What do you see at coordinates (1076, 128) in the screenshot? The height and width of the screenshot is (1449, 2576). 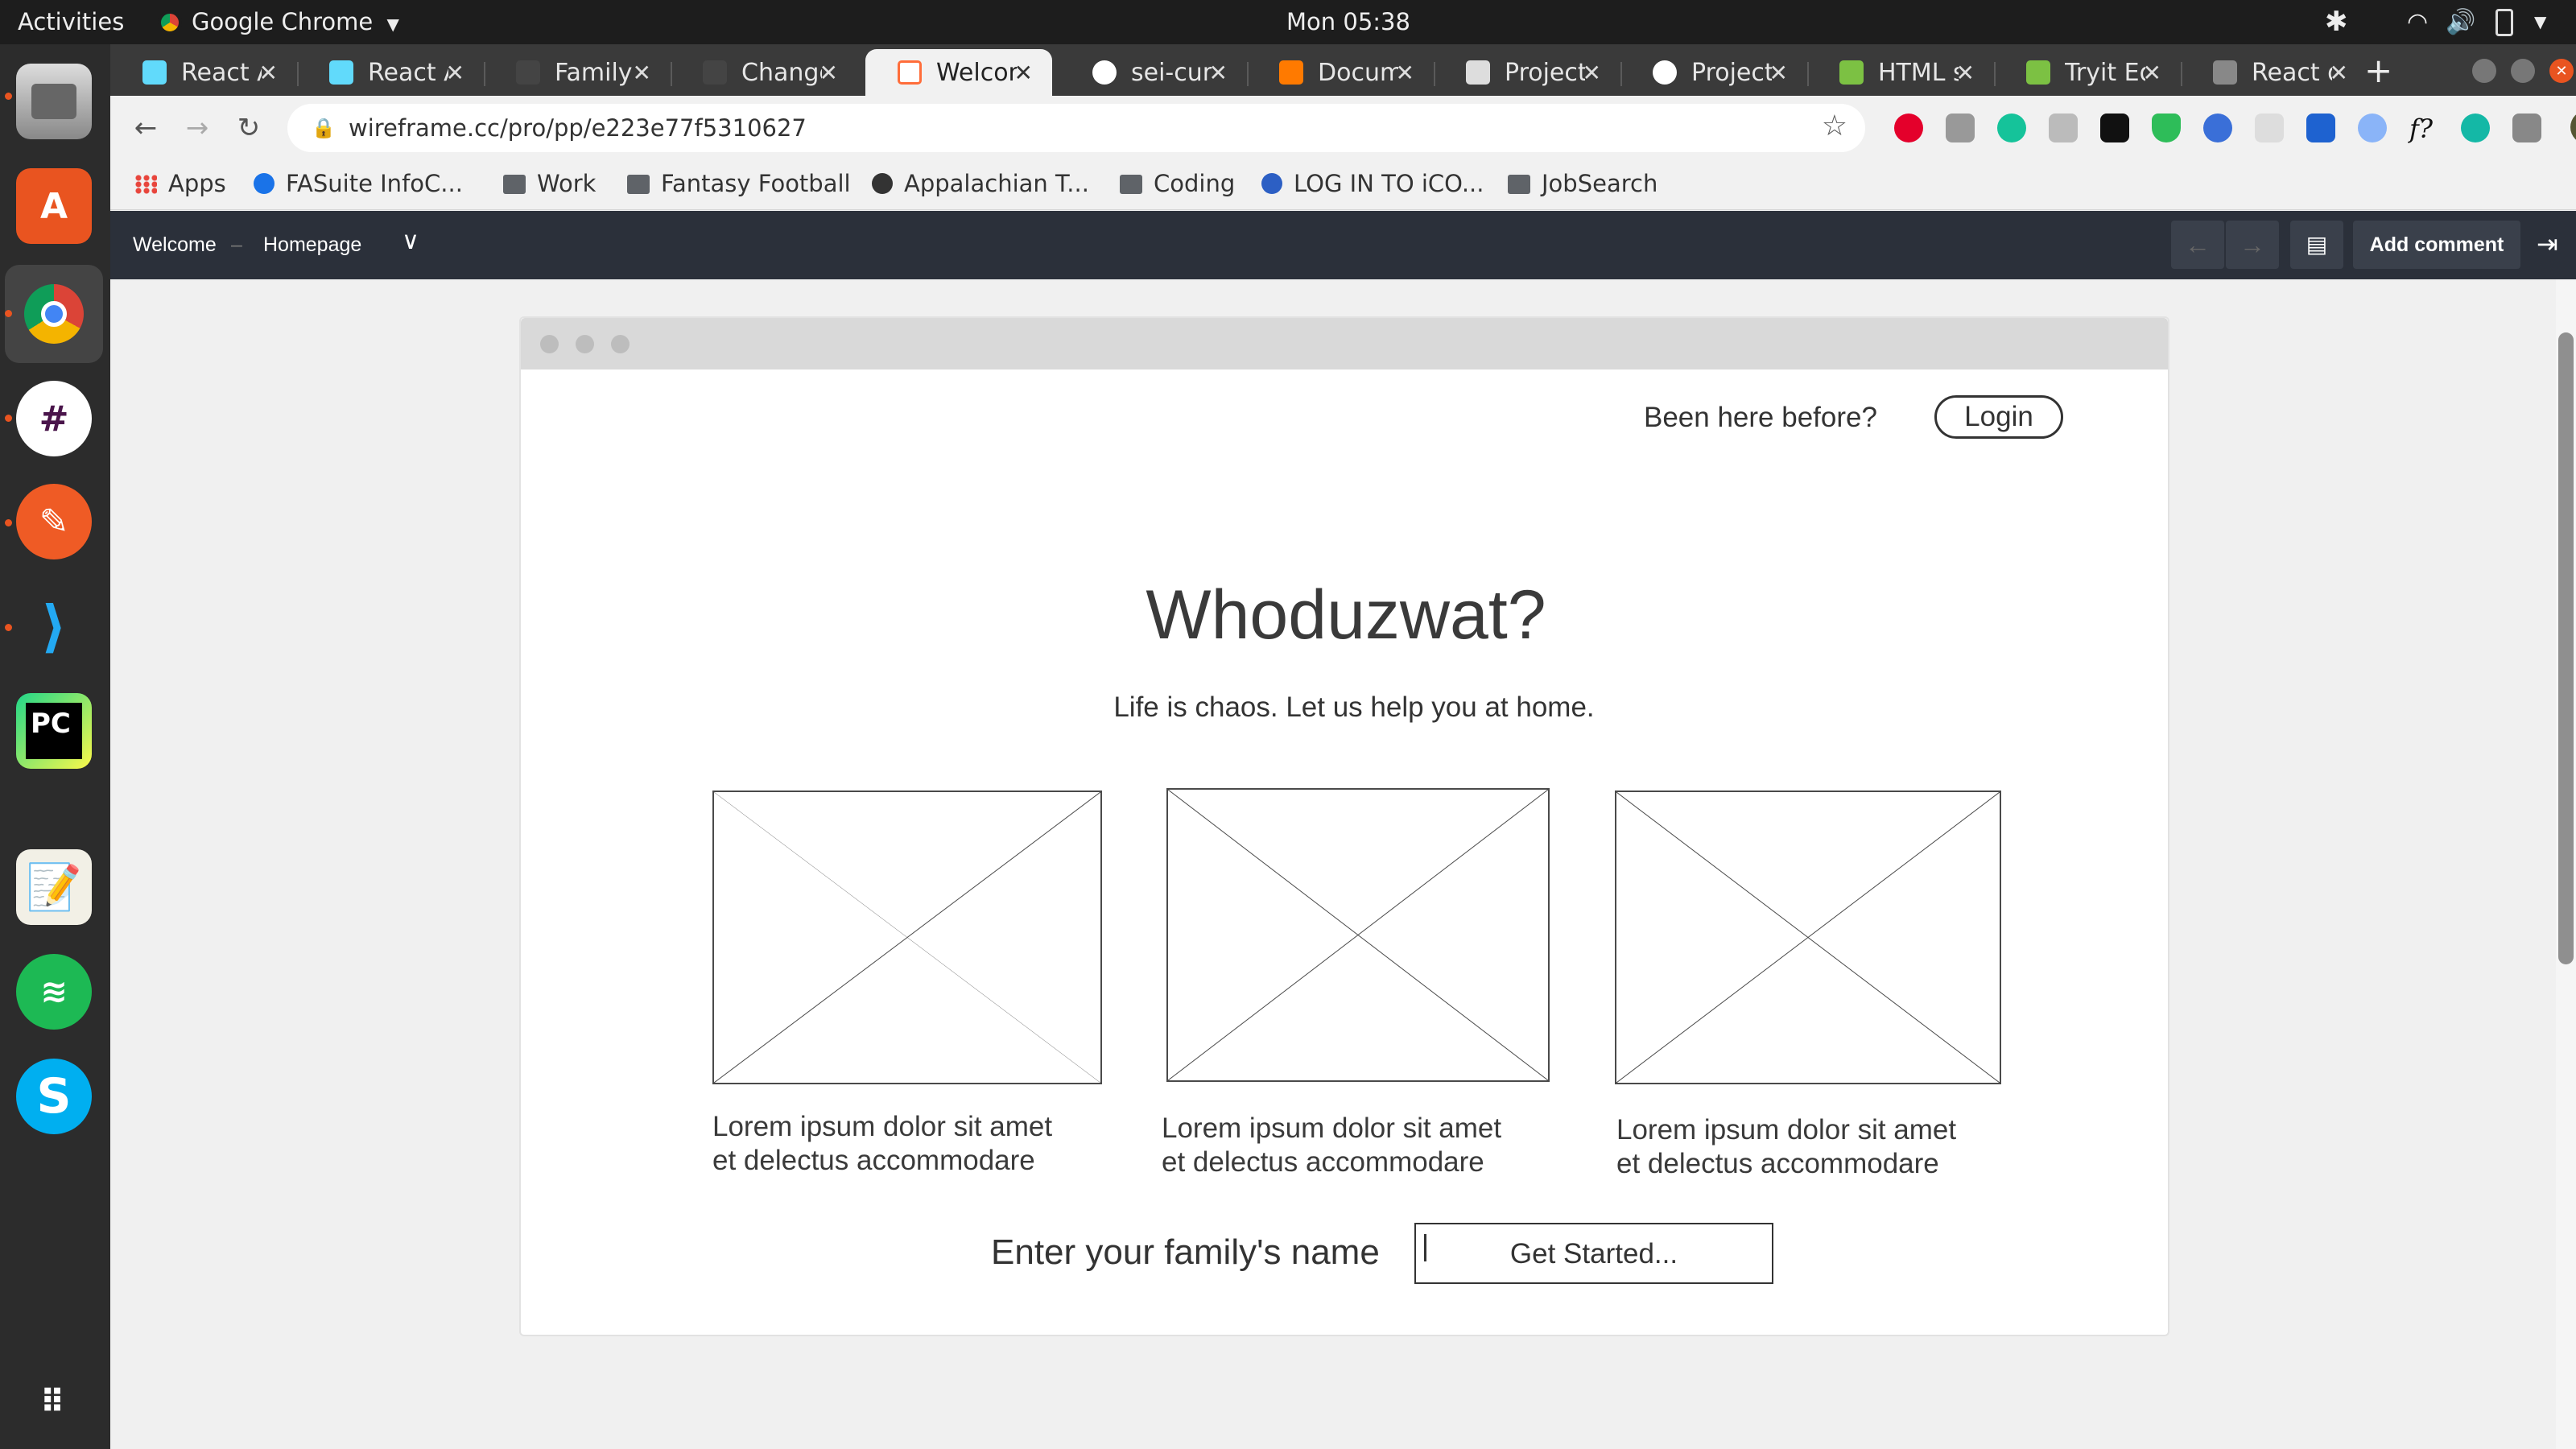 I see `address-bar: 🔒 wireframe.cc/pro/pp/e223e77f5310627 ☆` at bounding box center [1076, 128].